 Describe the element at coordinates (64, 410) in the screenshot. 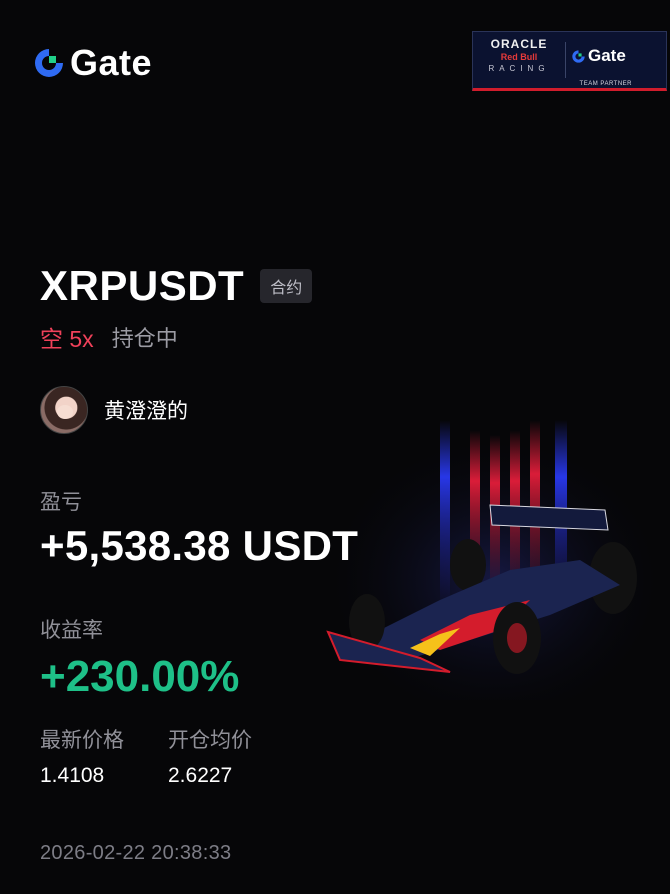

I see `user-avatar` at that location.